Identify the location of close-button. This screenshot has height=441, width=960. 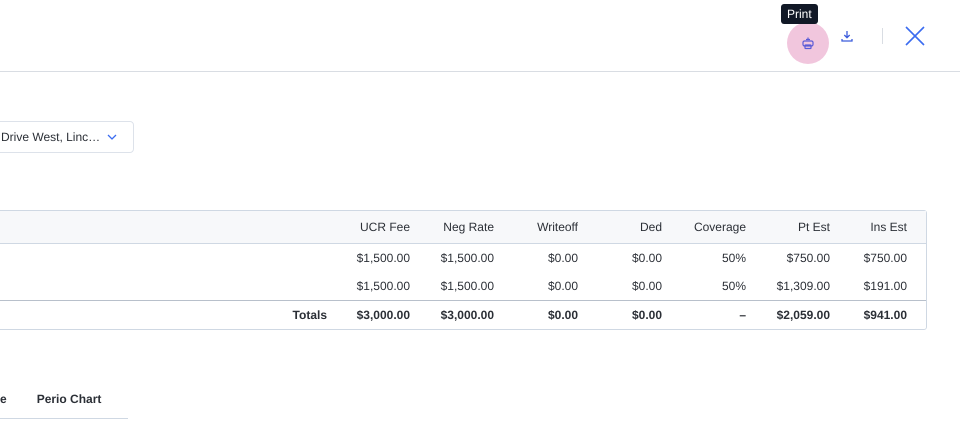
(915, 36).